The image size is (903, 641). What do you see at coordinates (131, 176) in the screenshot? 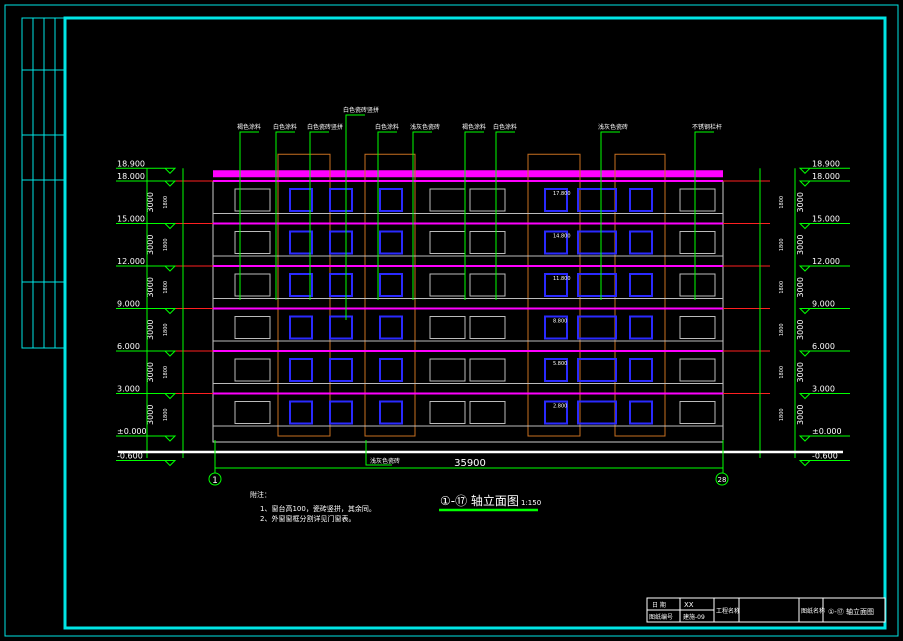
I see `elevation-left: 18.000` at bounding box center [131, 176].